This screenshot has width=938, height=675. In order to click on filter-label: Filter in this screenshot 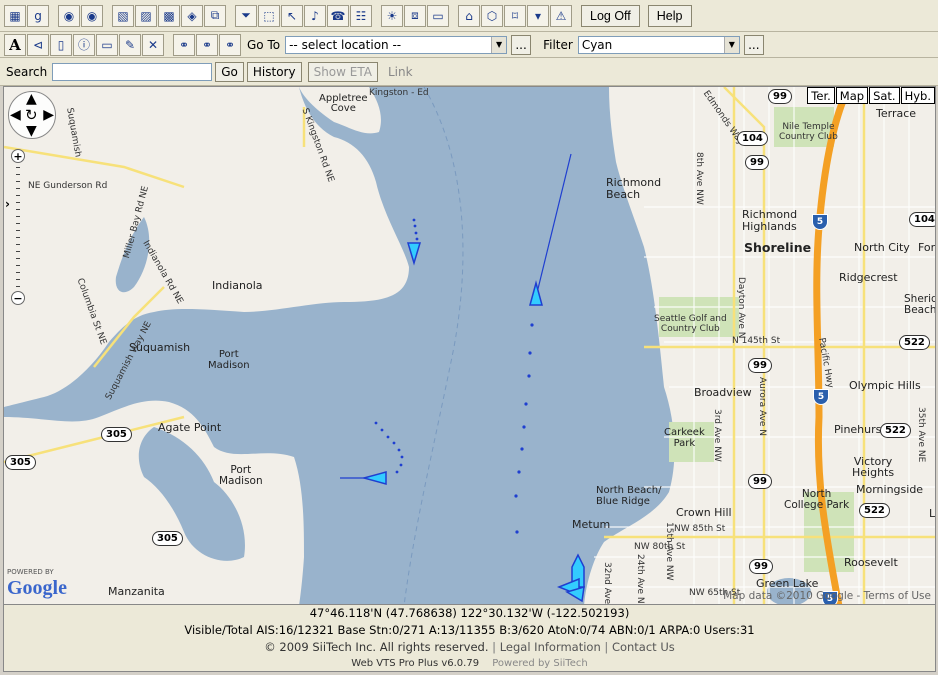, I will do `click(558, 44)`.